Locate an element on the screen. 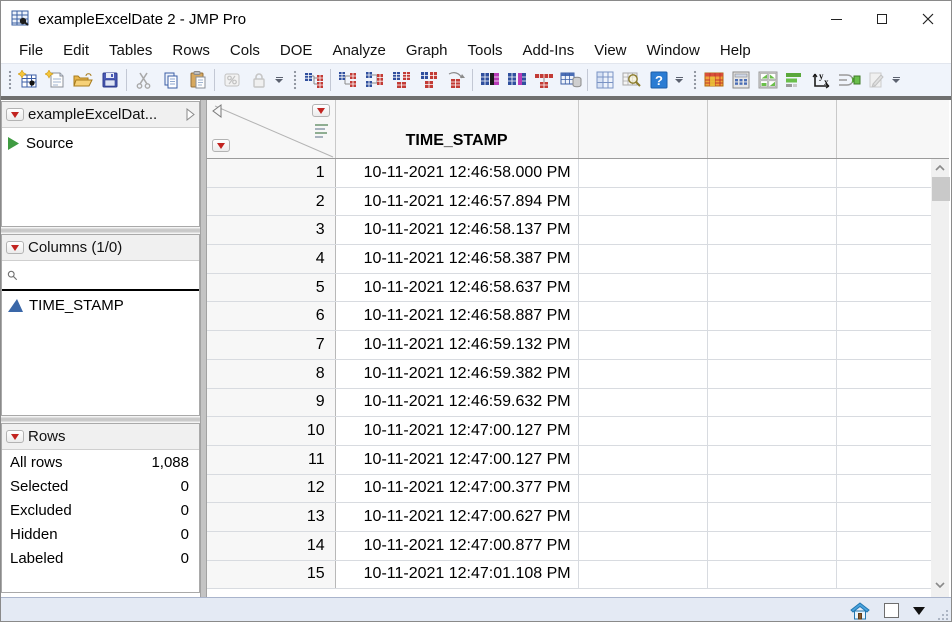 The image size is (952, 622). table-row: 9 10-11-2021 12:46:59.632 PM is located at coordinates (568, 403).